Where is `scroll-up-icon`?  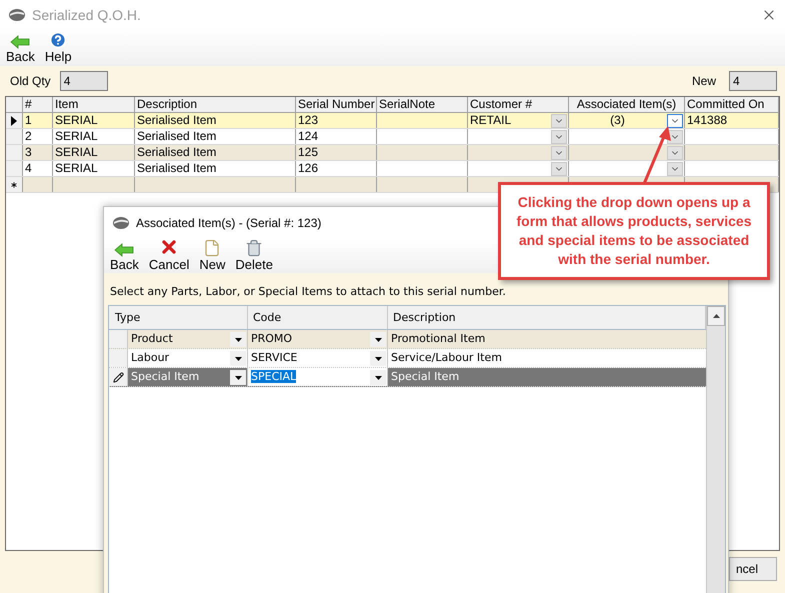
scroll-up-icon is located at coordinates (716, 316).